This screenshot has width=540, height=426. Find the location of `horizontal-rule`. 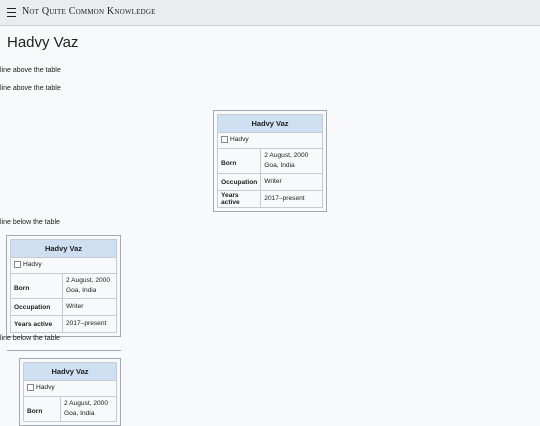

horizontal-rule is located at coordinates (64, 350).